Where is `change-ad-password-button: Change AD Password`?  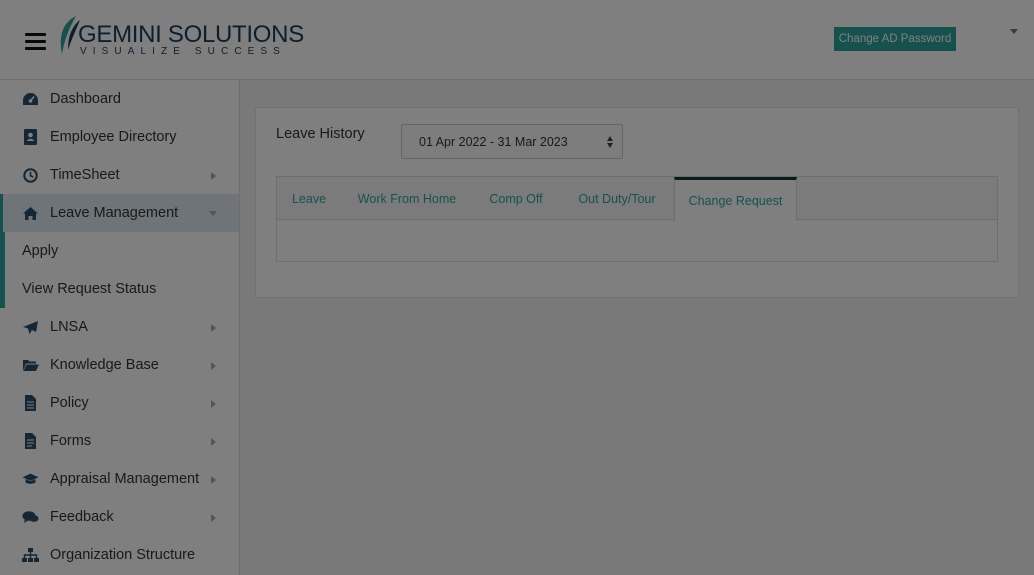
change-ad-password-button: Change AD Password is located at coordinates (895, 39).